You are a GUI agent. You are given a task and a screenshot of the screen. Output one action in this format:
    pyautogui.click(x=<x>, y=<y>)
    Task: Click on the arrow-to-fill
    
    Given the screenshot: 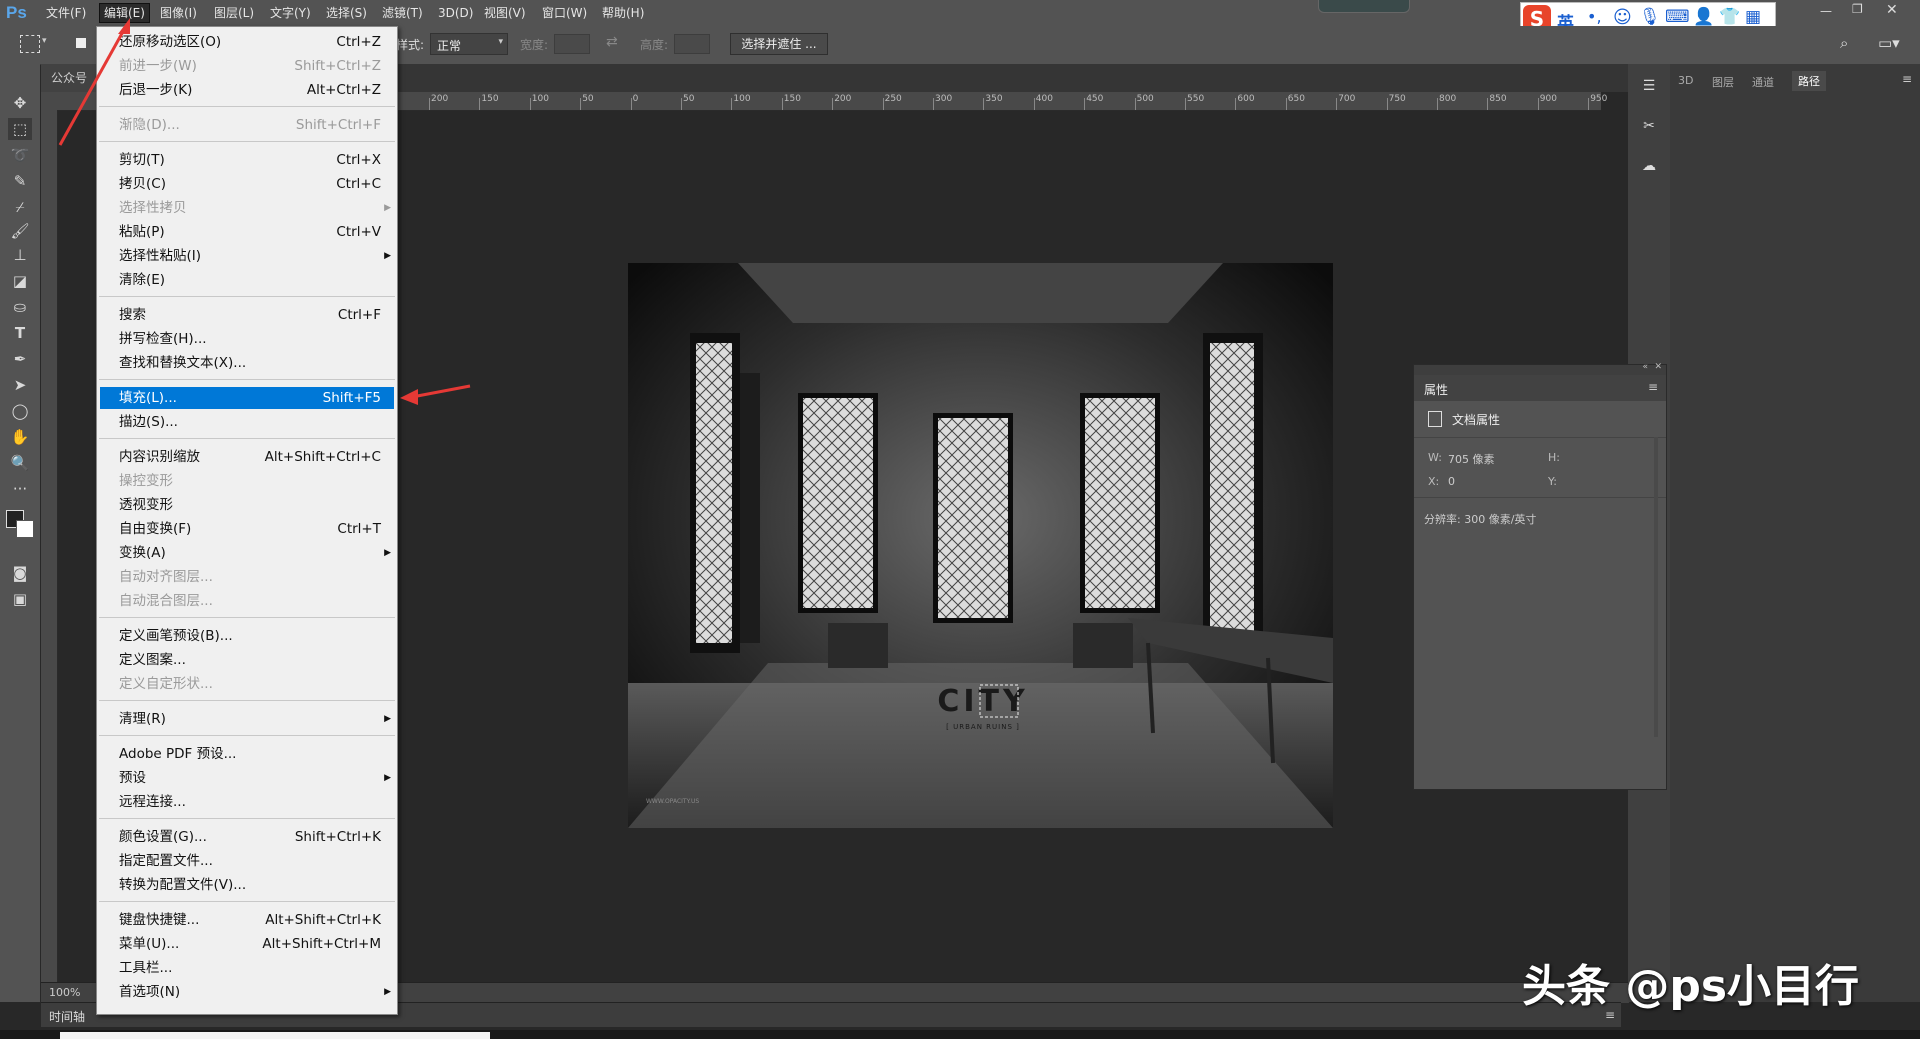 What is the action you would take?
    pyautogui.click(x=441, y=391)
    